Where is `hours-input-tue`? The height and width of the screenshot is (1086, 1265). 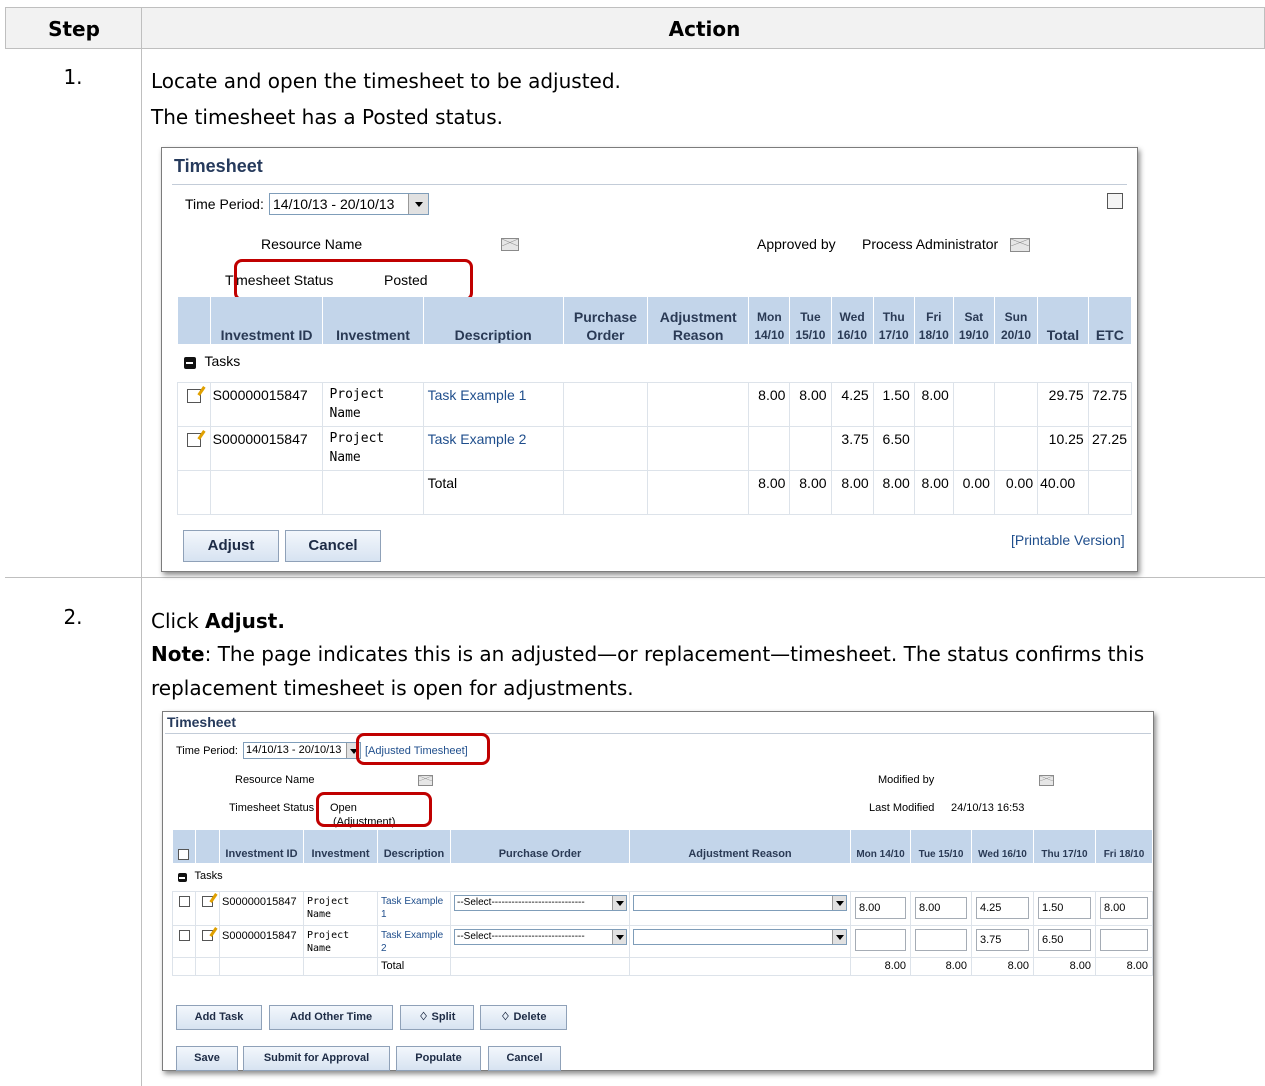 hours-input-tue is located at coordinates (941, 939).